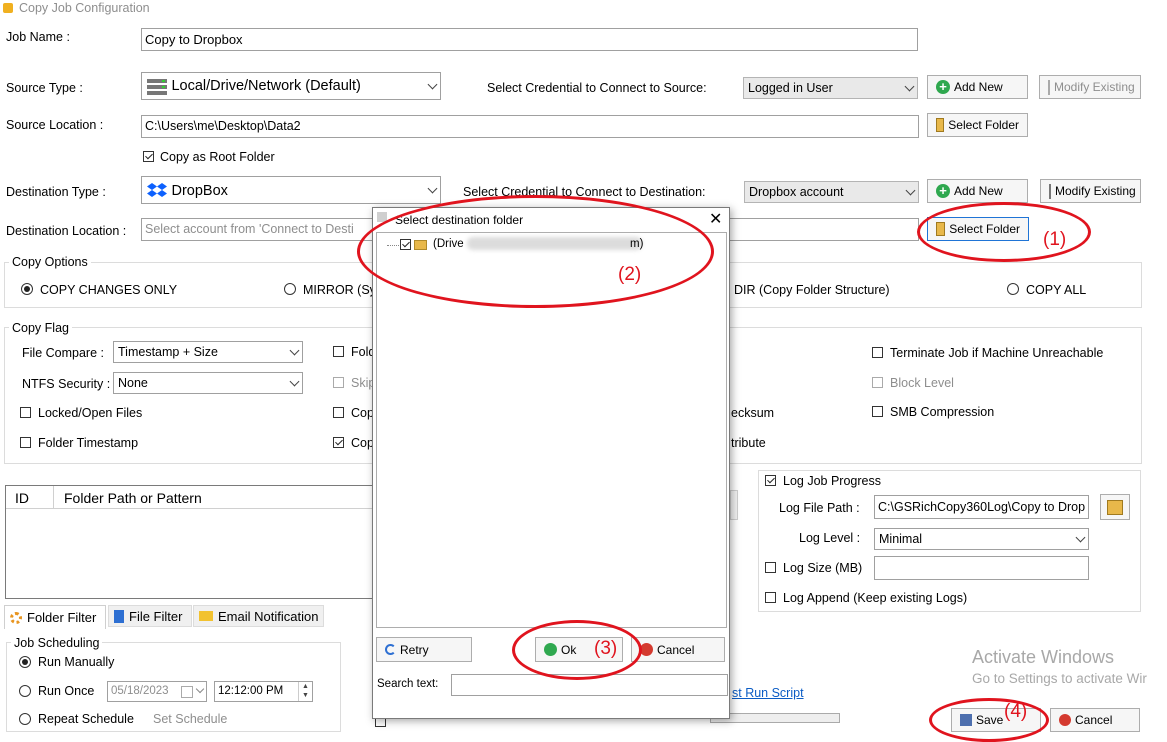 The height and width of the screenshot is (742, 1167). Describe the element at coordinates (678, 649) in the screenshot. I see `dialog-cancel-button: Cancel` at that location.